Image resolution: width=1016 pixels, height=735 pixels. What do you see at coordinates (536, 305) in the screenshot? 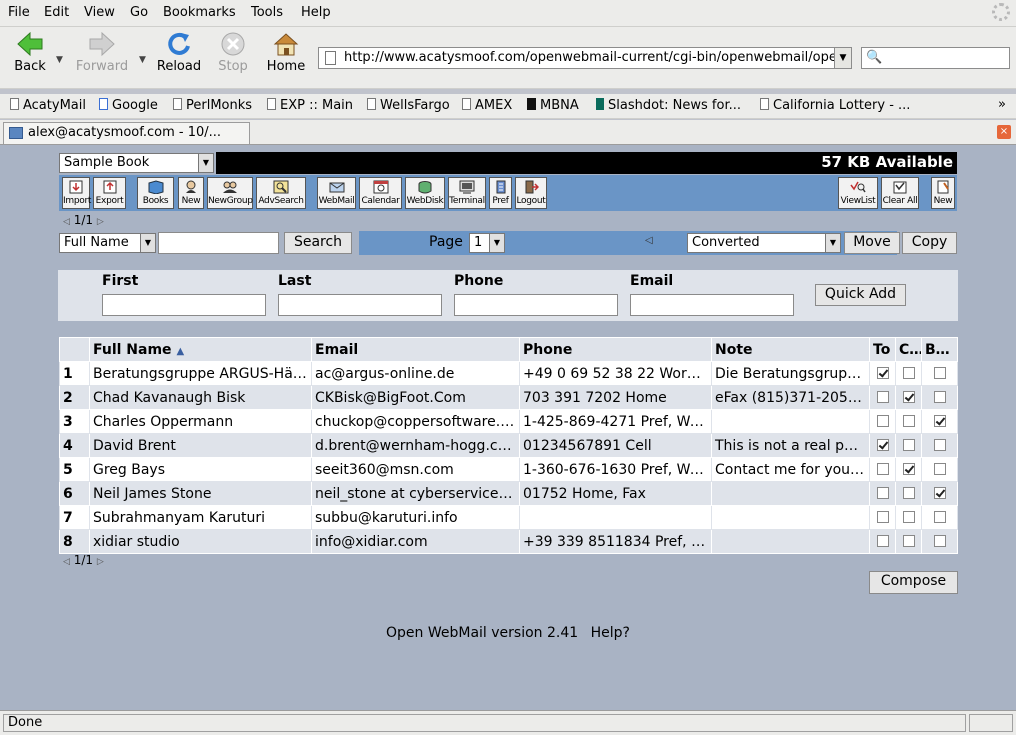
I see `quickadd-phone-input` at bounding box center [536, 305].